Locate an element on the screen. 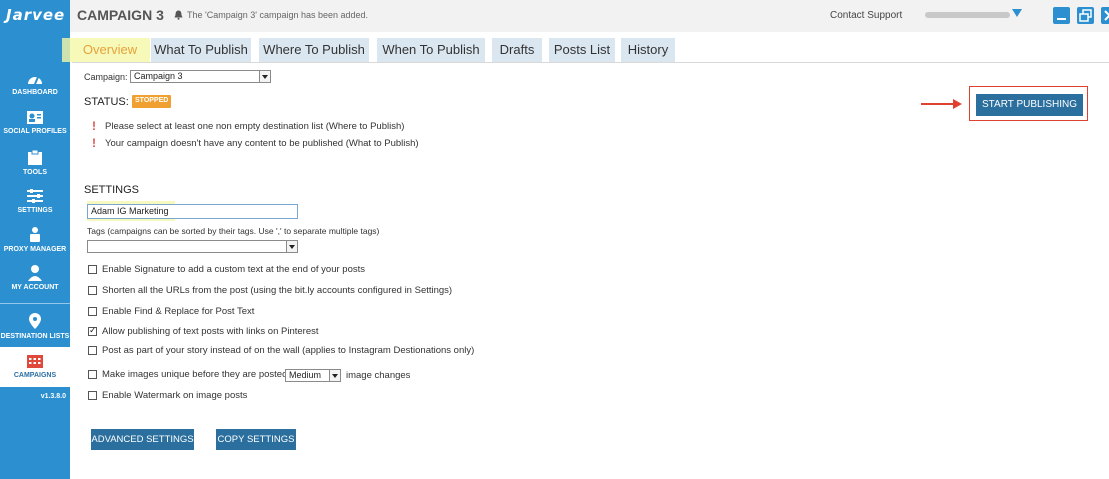 This screenshot has width=1109, height=479. option-find-replace: Enable Find & Replace for Post Text is located at coordinates (171, 311).